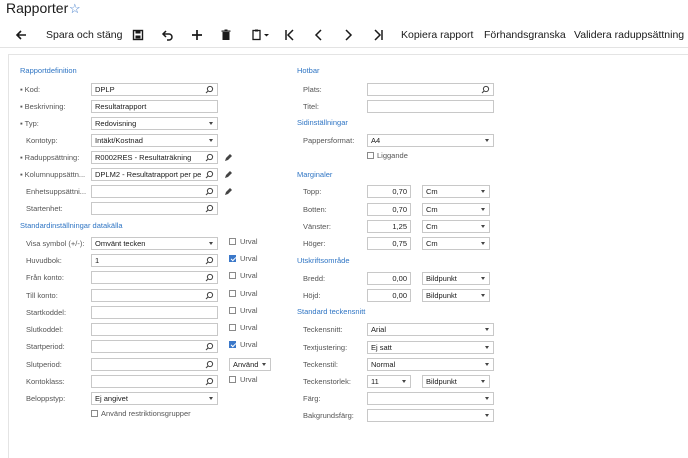 The image size is (688, 458). I want to click on kontoklass-label: Kontoklass:, so click(45, 381).